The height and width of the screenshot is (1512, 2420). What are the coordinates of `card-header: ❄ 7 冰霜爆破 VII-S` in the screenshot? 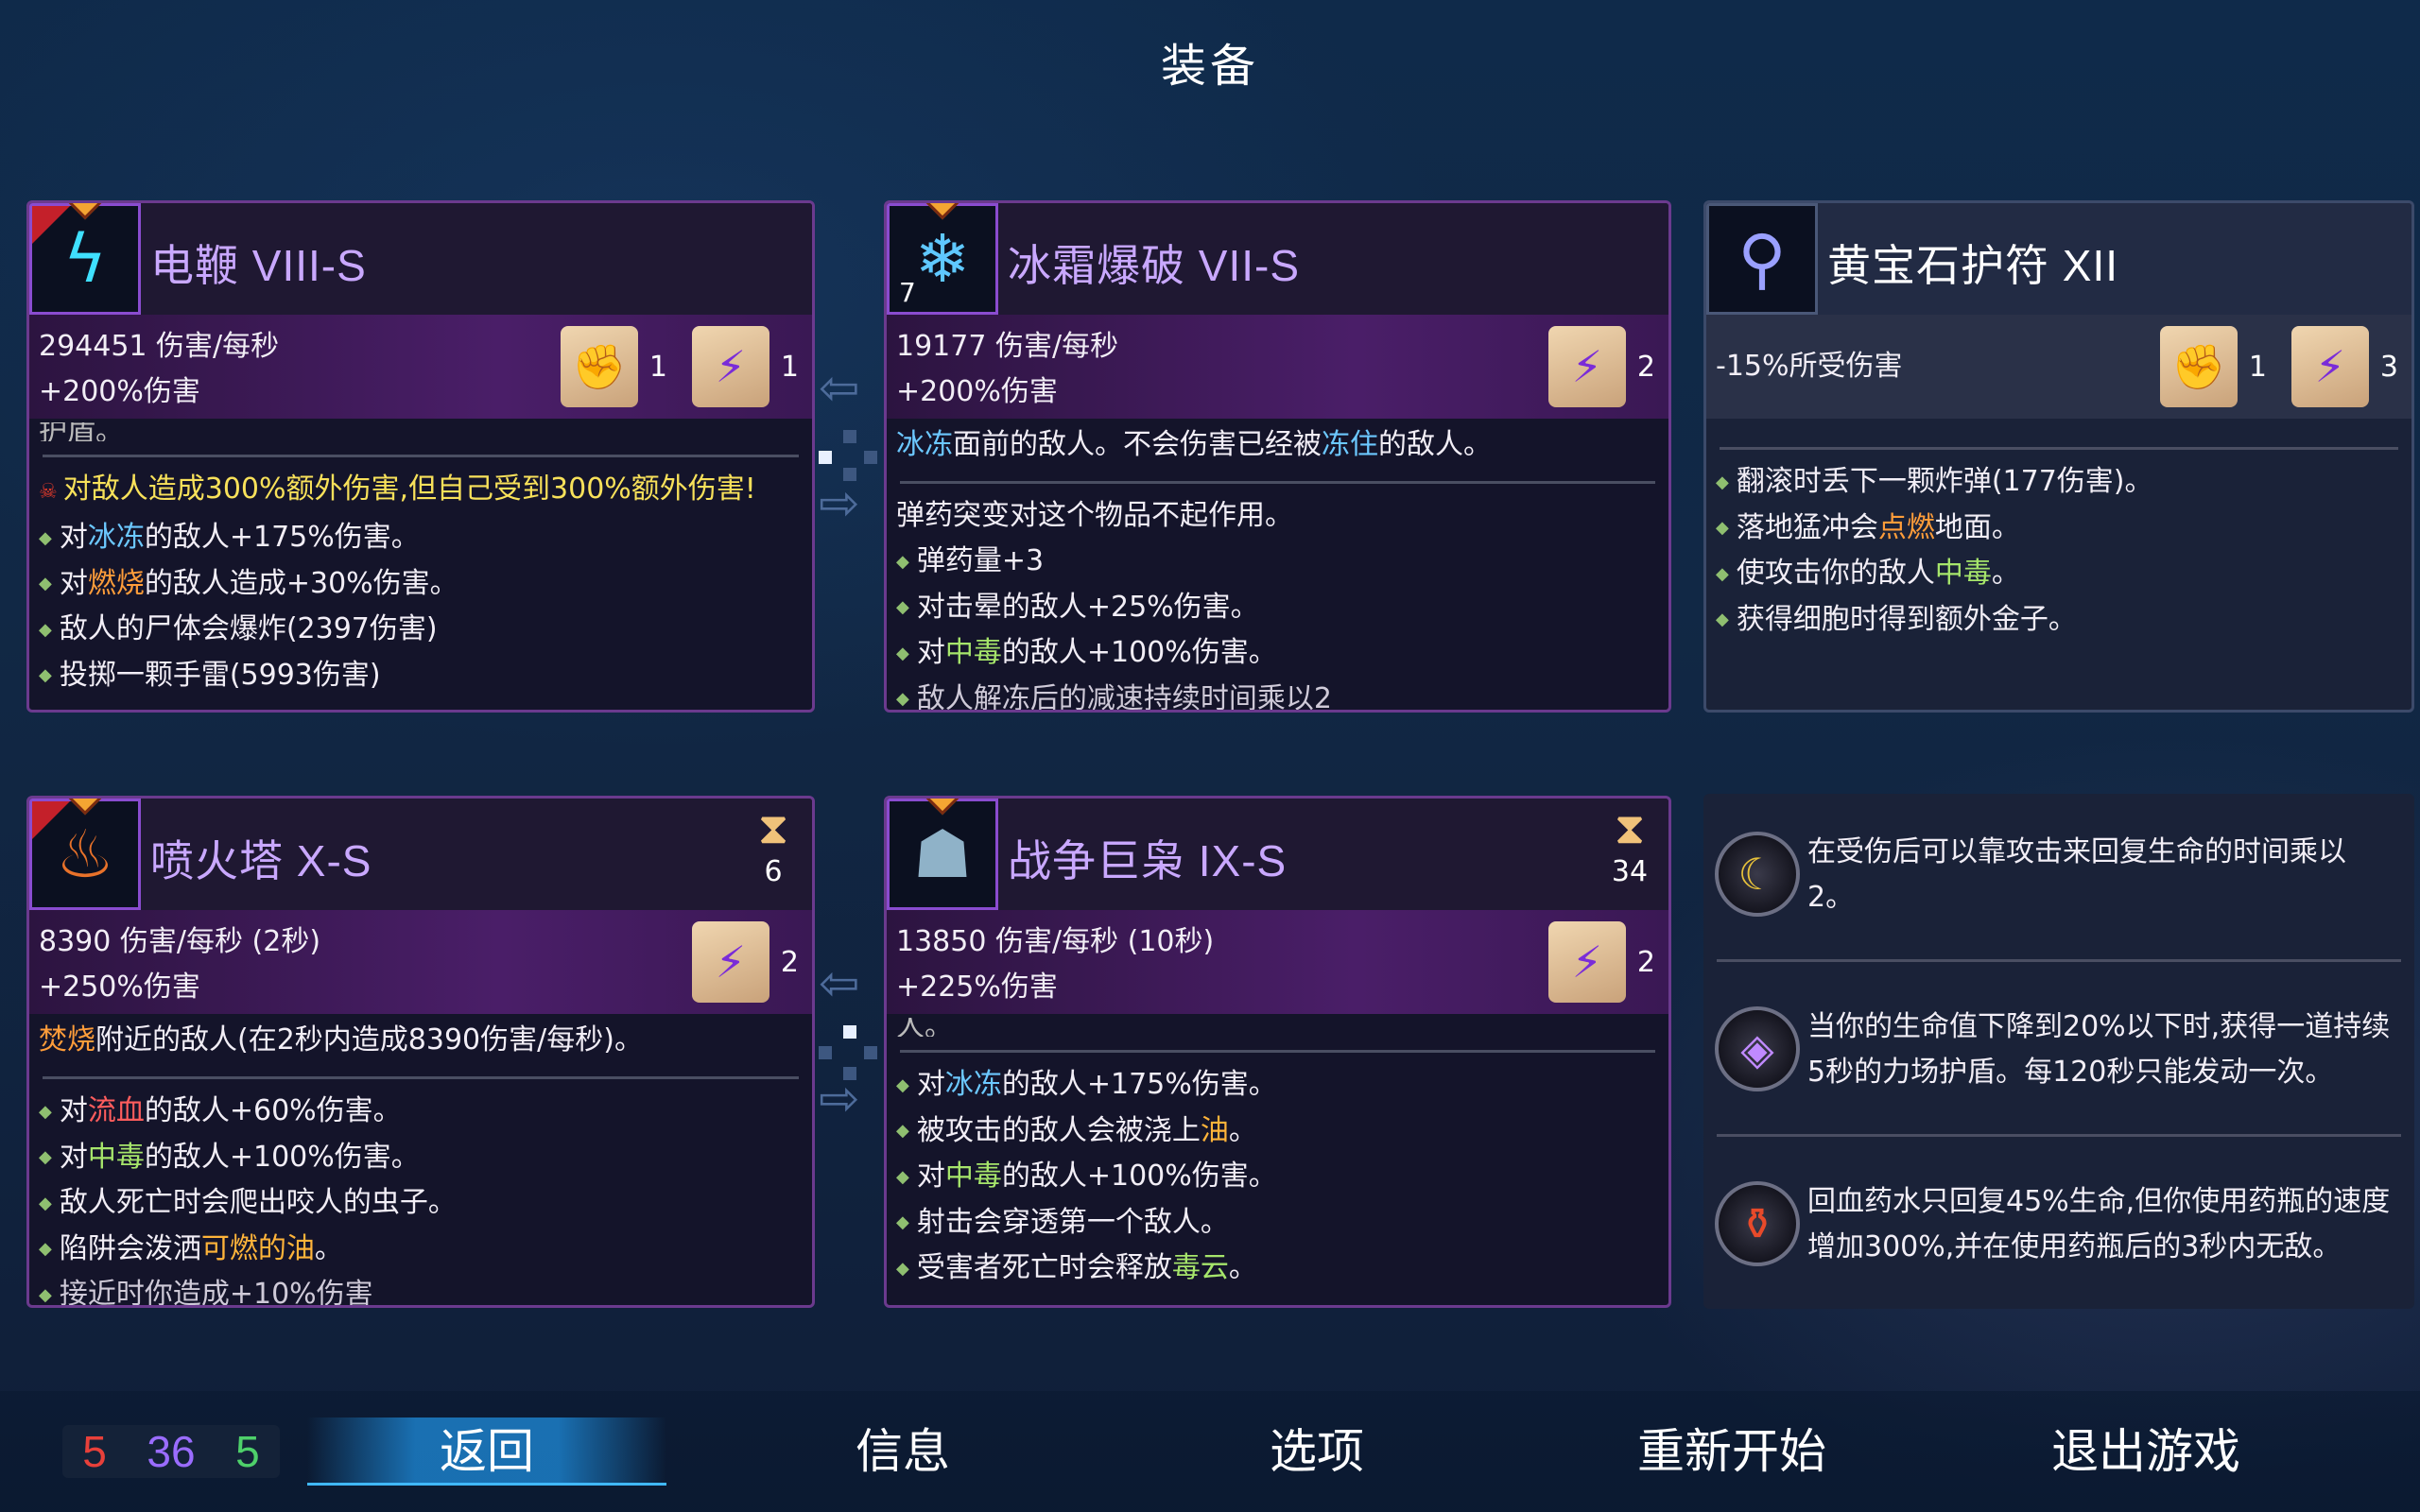 It's located at (1277, 259).